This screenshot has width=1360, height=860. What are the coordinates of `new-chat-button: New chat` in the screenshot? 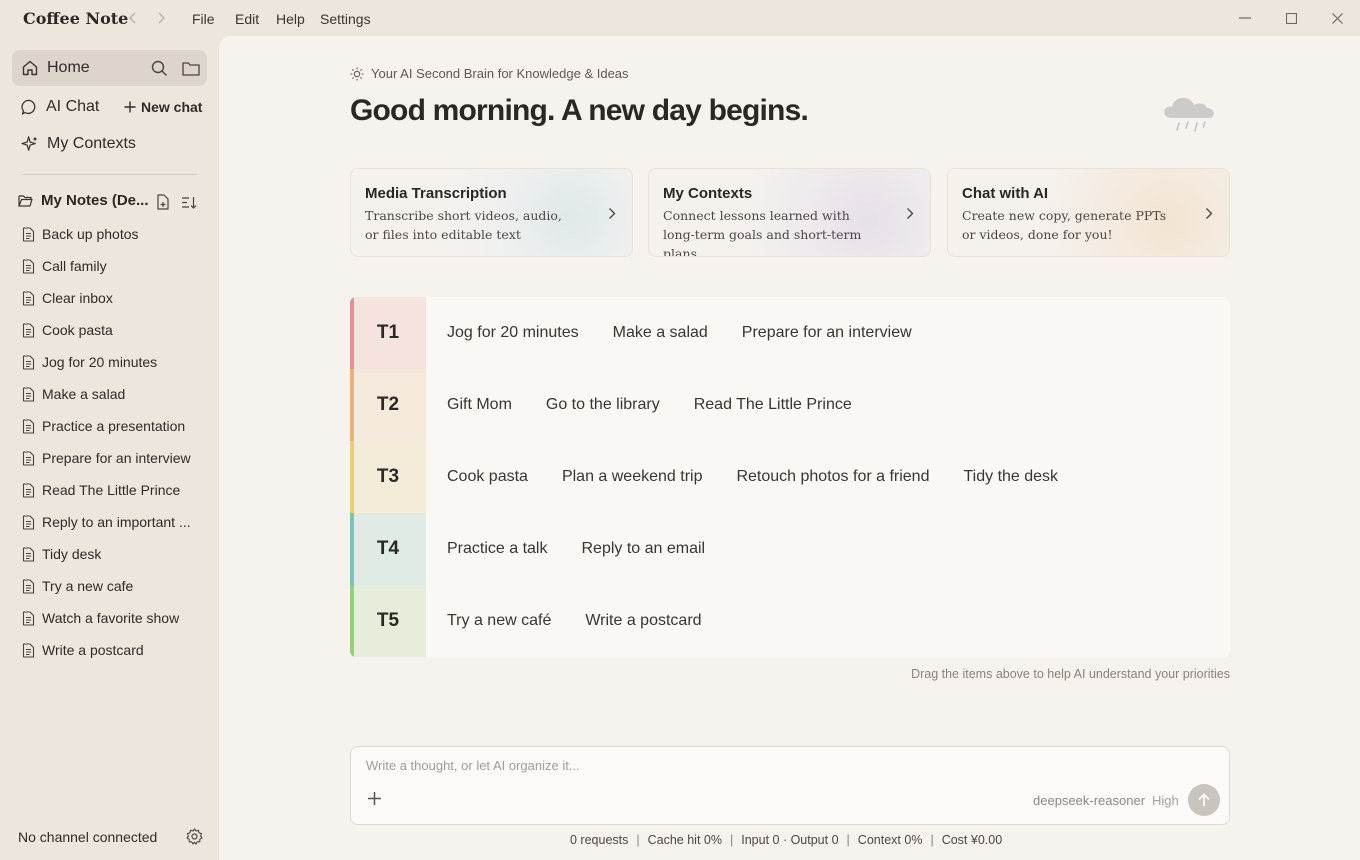 It's located at (163, 107).